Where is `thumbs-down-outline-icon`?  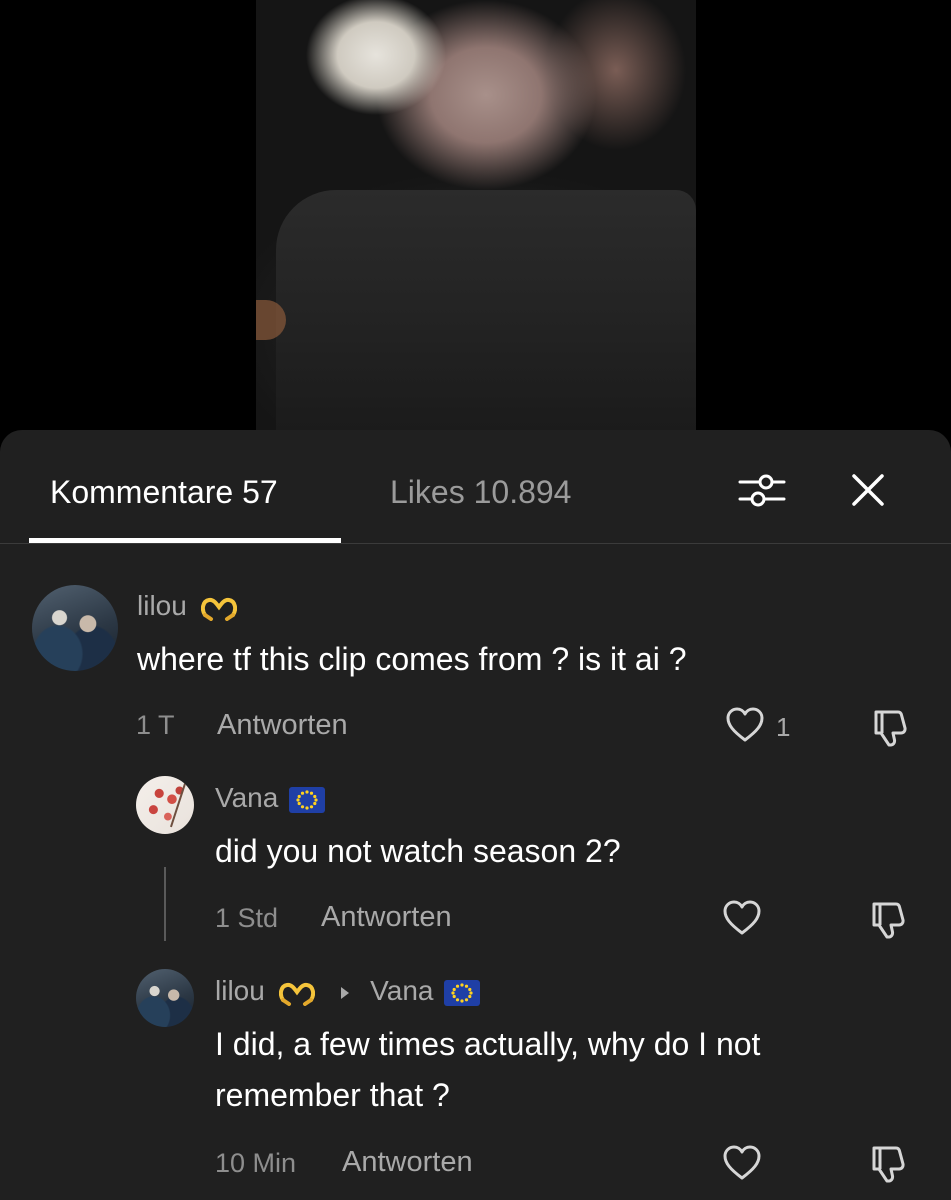
thumbs-down-outline-icon is located at coordinates (888, 1164).